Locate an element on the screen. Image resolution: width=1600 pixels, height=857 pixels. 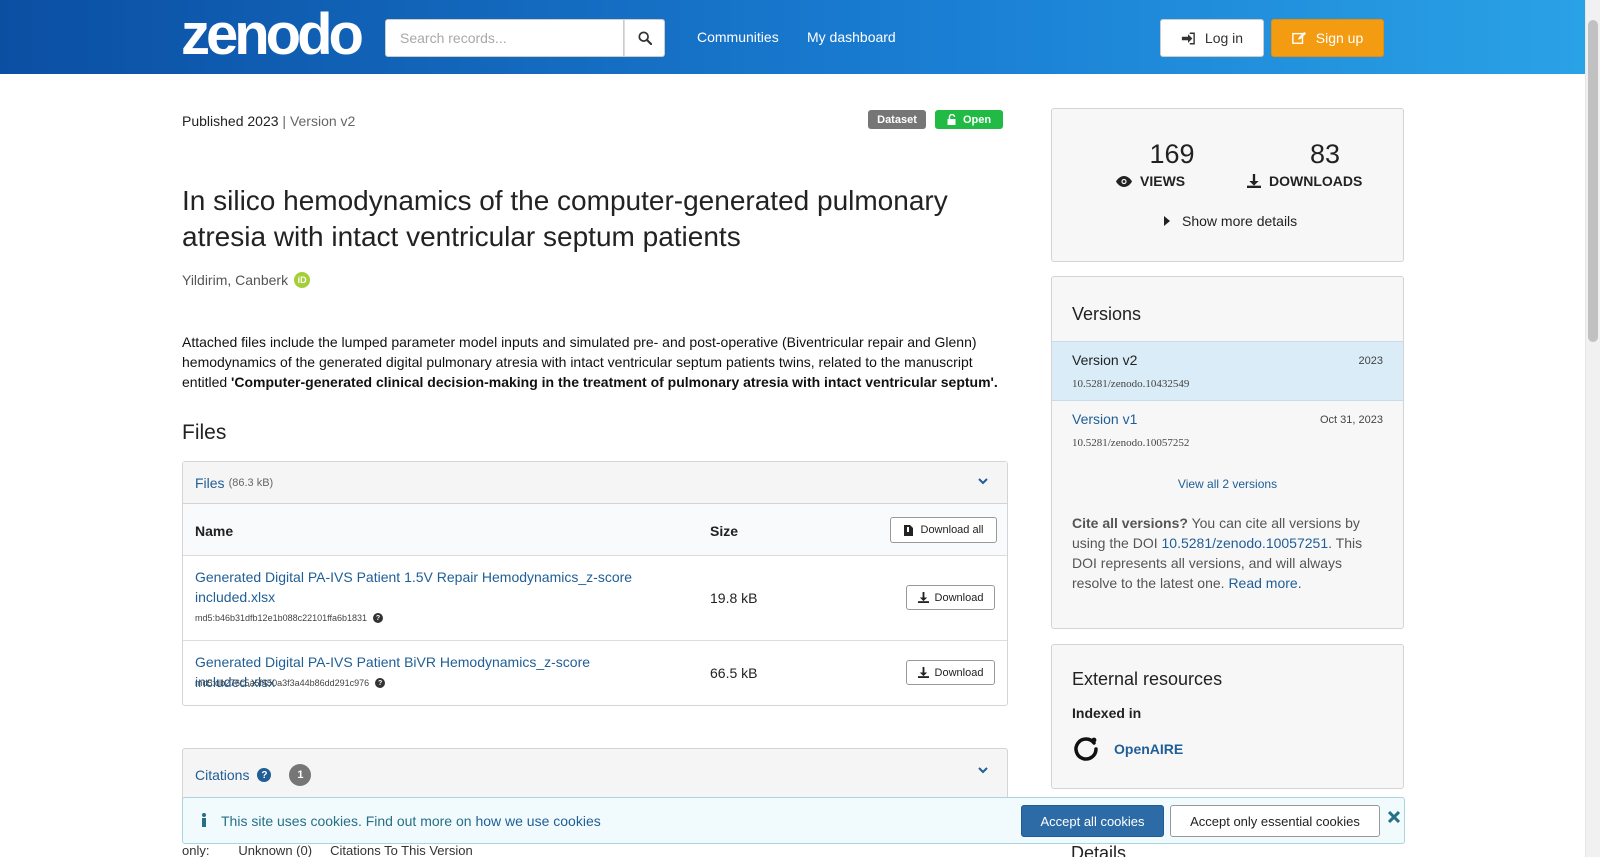
openaire-logo-icon is located at coordinates (1086, 749).